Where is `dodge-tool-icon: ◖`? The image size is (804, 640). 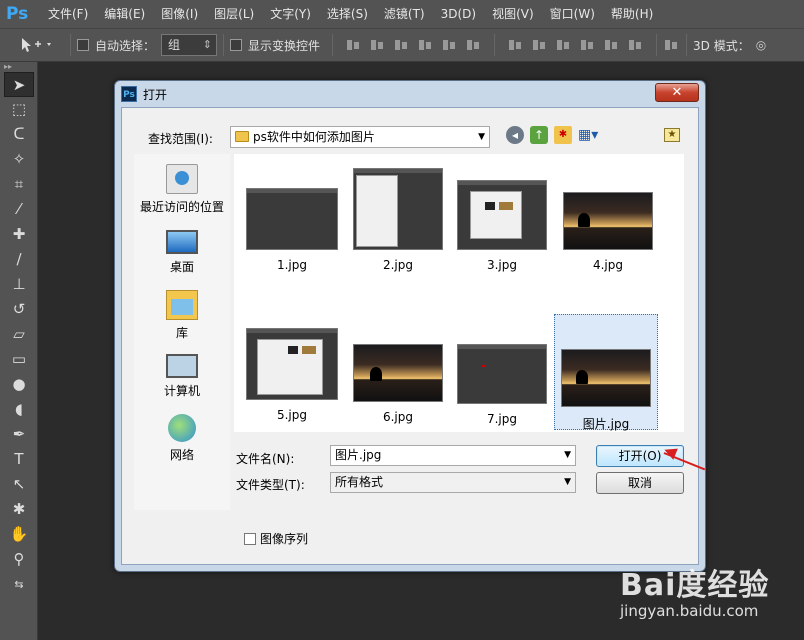 dodge-tool-icon: ◖ is located at coordinates (19, 409).